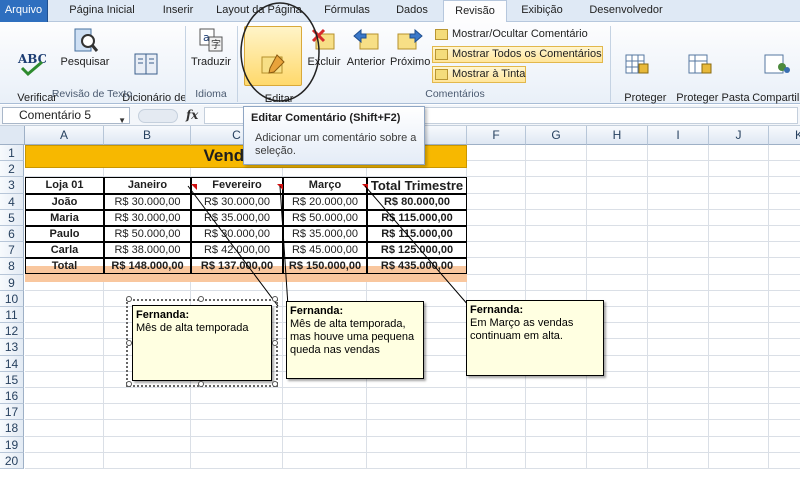  I want to click on column-header-a: A, so click(64, 135).